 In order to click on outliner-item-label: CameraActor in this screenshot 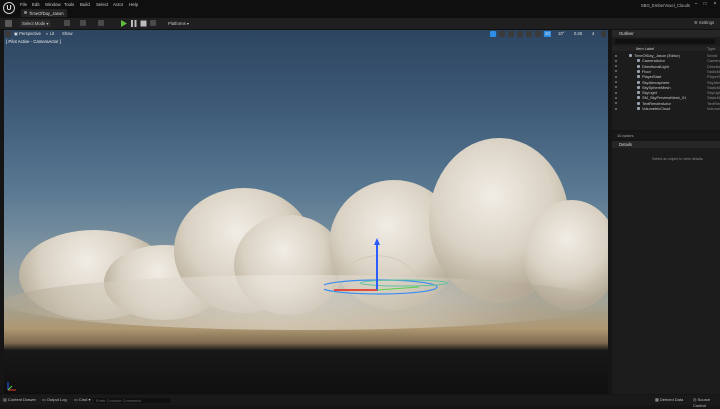, I will do `click(653, 61)`.